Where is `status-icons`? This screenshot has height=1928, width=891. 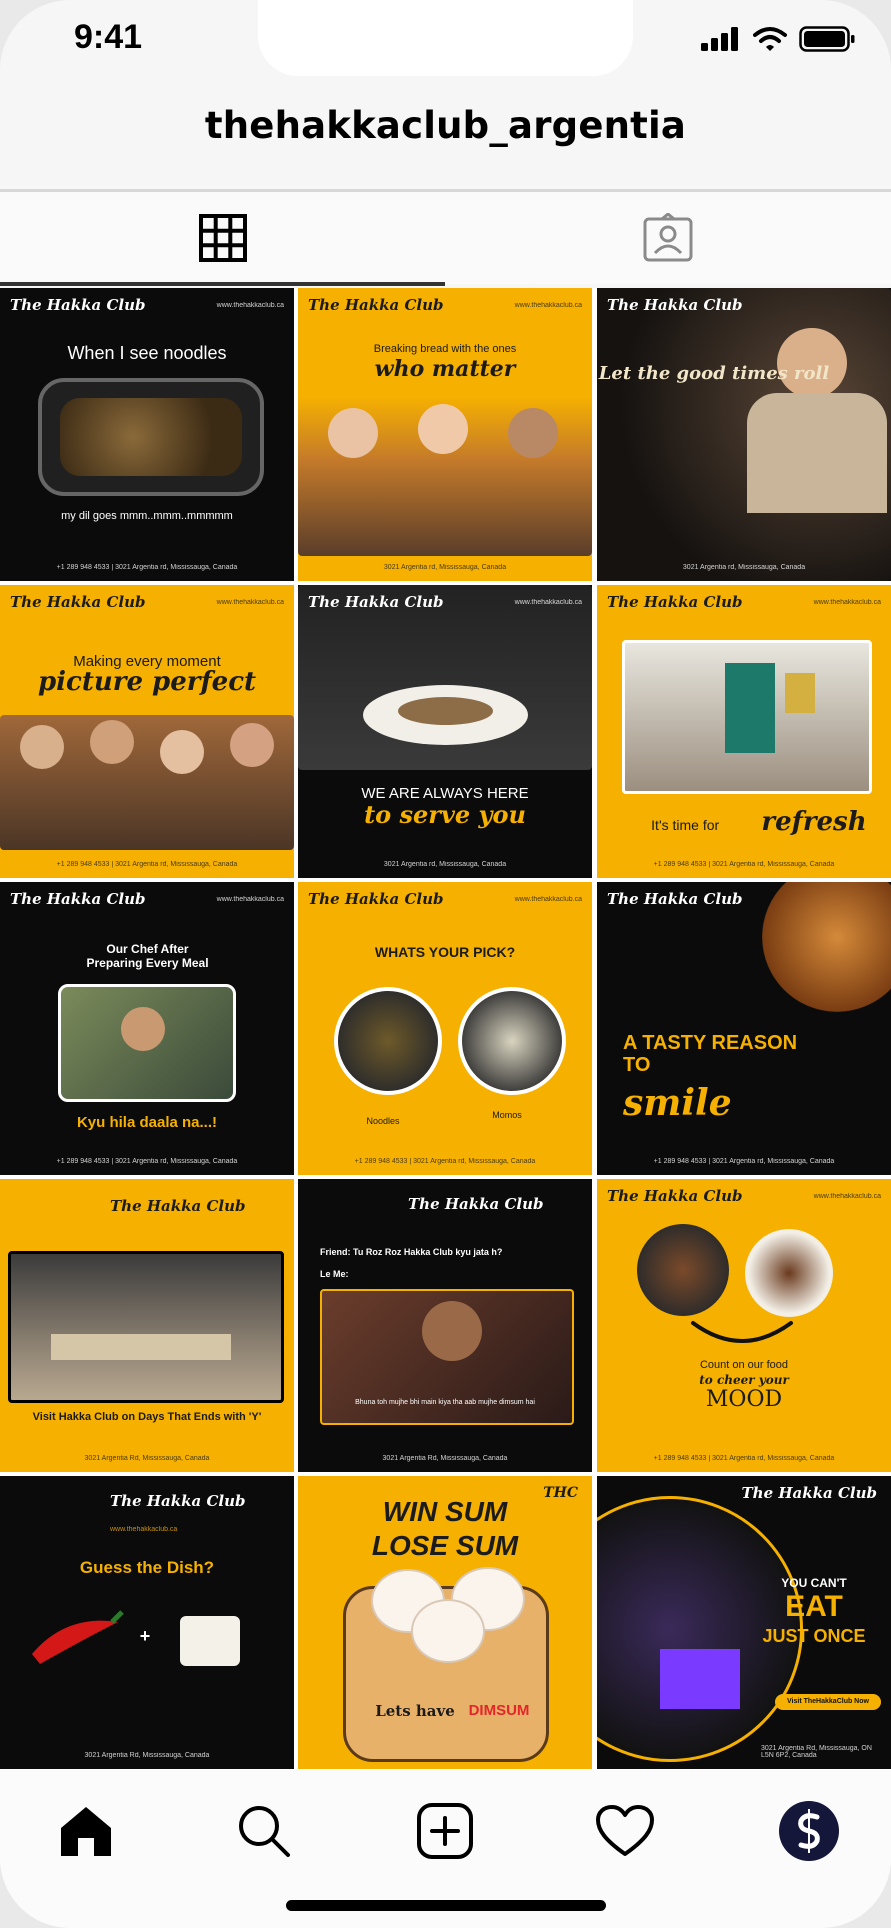 status-icons is located at coordinates (778, 39).